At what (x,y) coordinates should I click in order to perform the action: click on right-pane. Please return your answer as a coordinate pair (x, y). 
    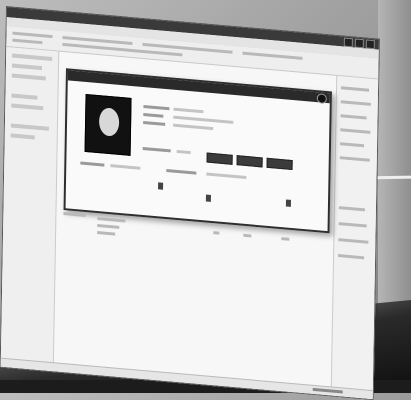
    Looking at the image, I should click on (354, 237).